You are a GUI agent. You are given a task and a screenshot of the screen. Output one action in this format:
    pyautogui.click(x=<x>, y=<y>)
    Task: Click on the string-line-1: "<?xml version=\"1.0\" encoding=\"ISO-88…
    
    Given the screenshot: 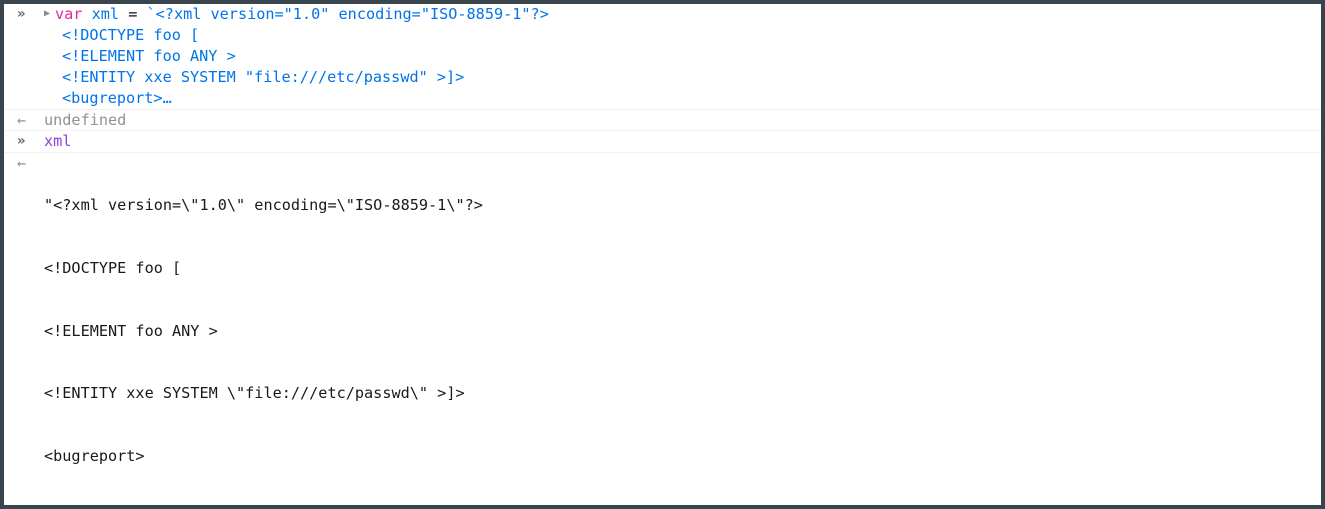 What is the action you would take?
    pyautogui.click(x=263, y=205)
    